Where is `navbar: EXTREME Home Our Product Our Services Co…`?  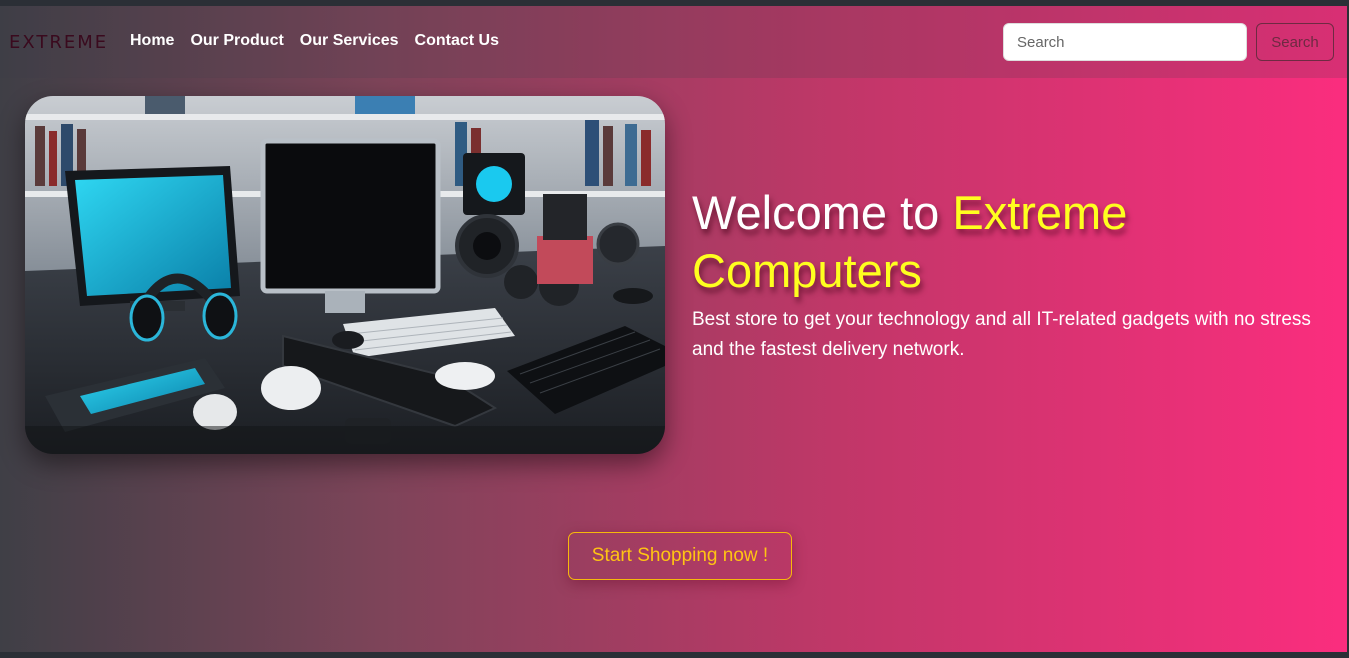 navbar: EXTREME Home Our Product Our Services Co… is located at coordinates (673, 42).